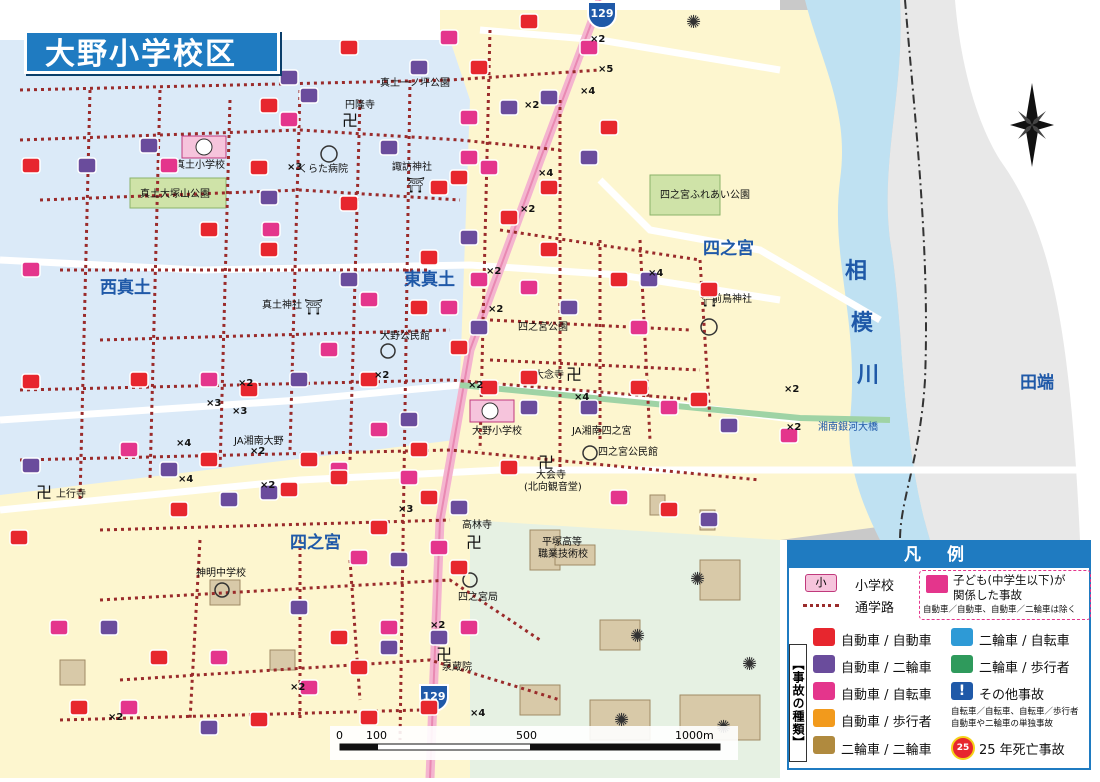  Describe the element at coordinates (821, 605) in the screenshot. I see `route-legend-icon` at that location.